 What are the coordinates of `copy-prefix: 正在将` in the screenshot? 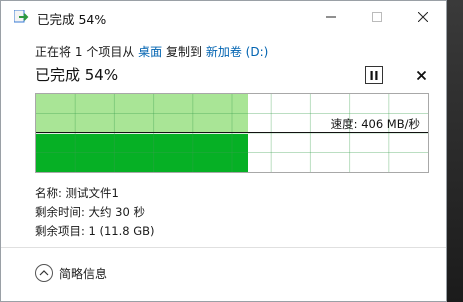 It's located at (53, 52).